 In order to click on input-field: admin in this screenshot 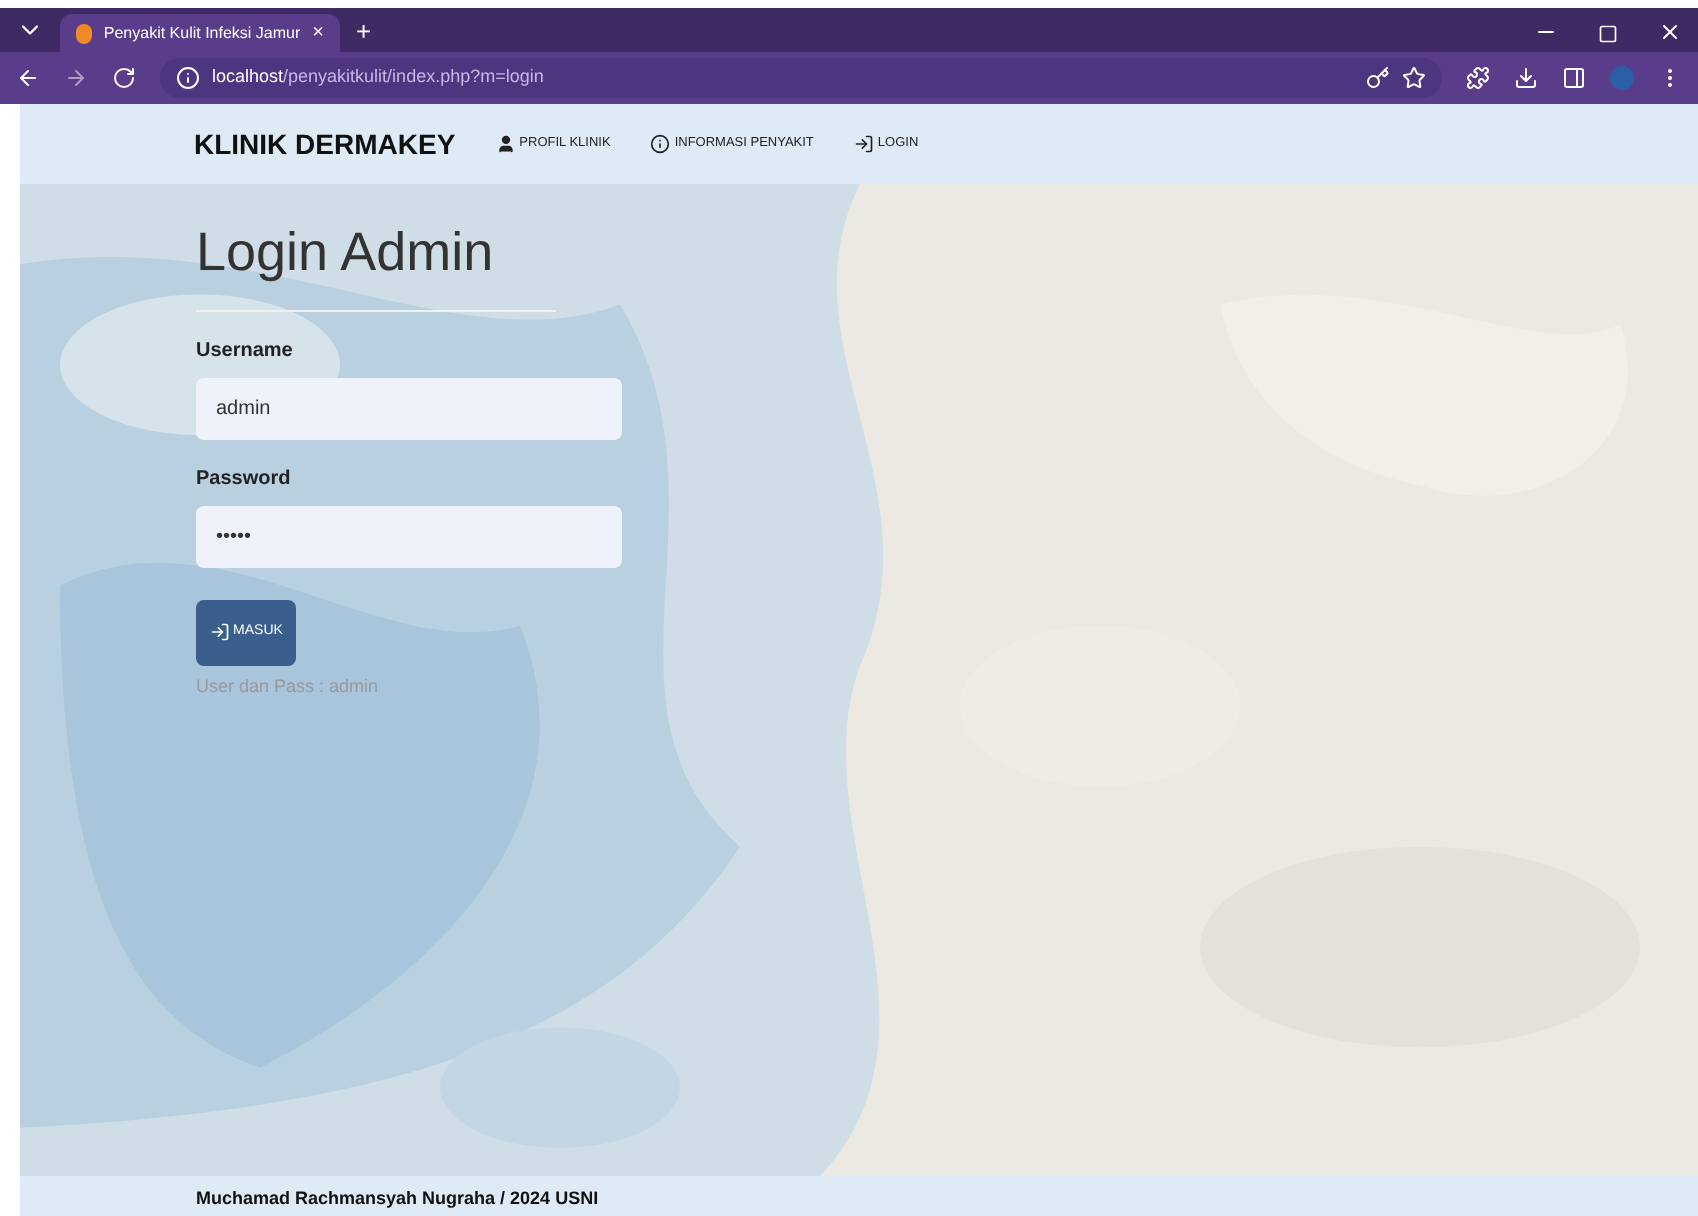, I will do `click(409, 408)`.